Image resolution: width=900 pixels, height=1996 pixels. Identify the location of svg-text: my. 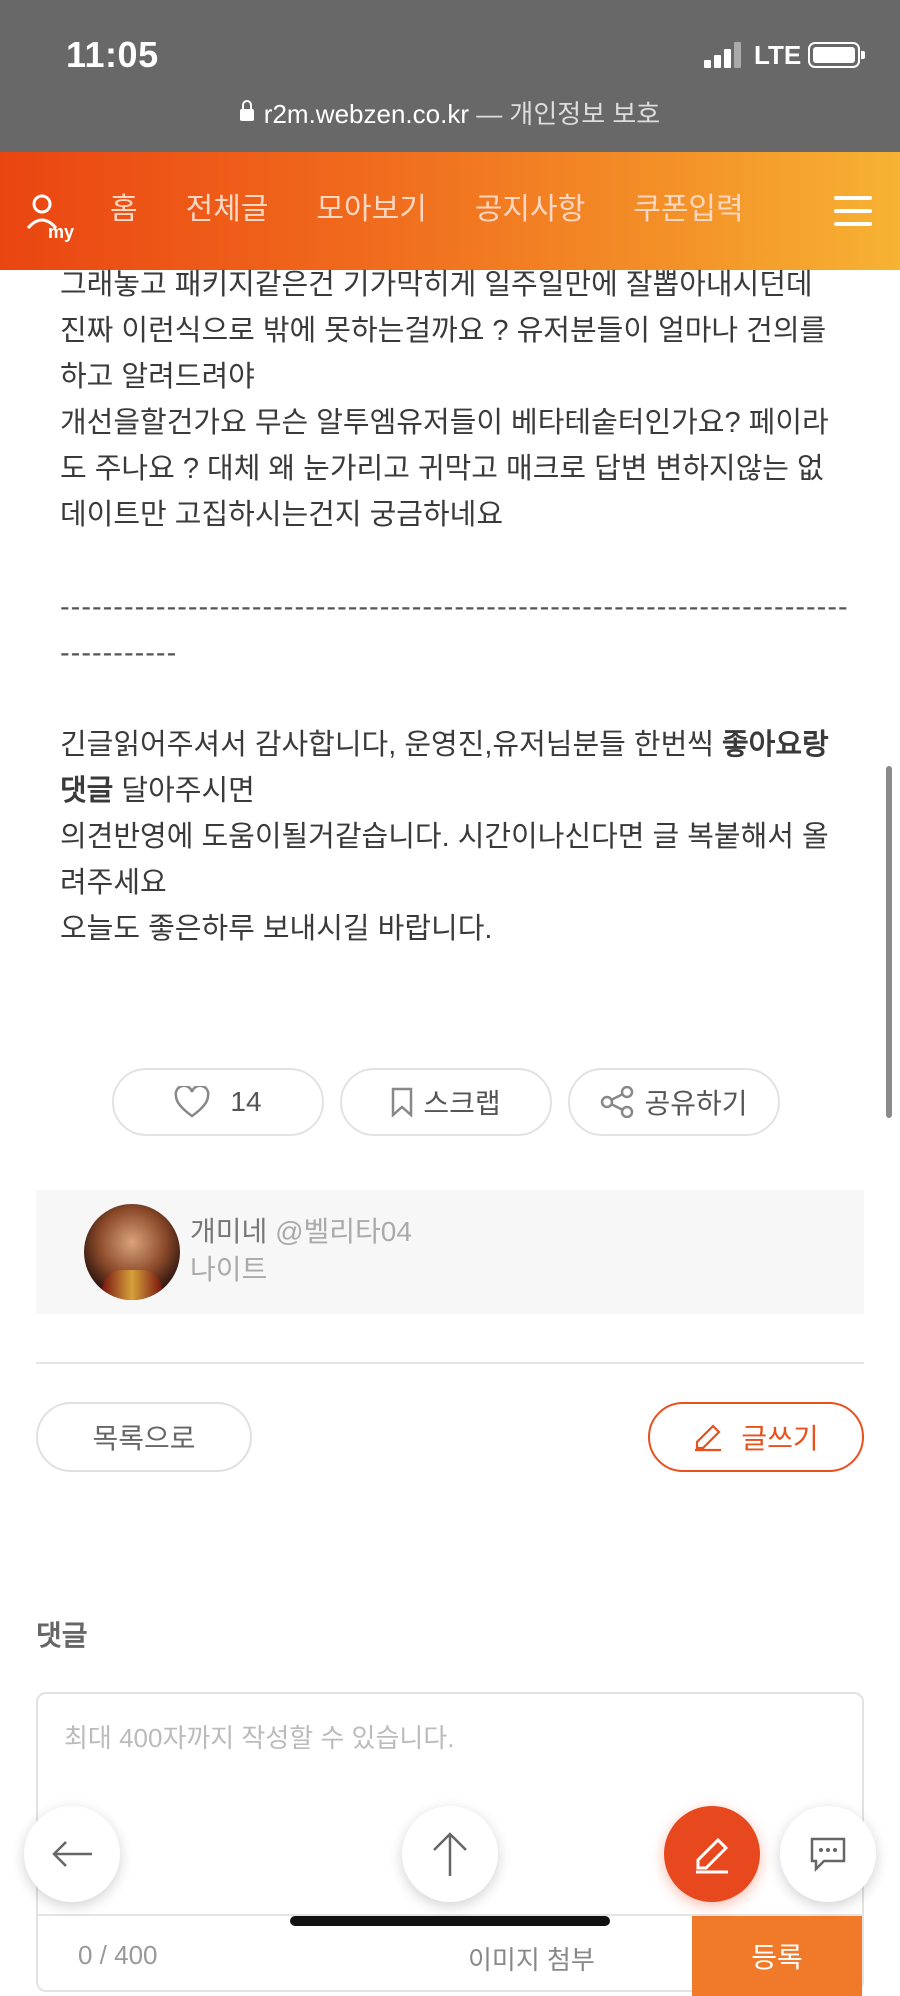
(61, 232).